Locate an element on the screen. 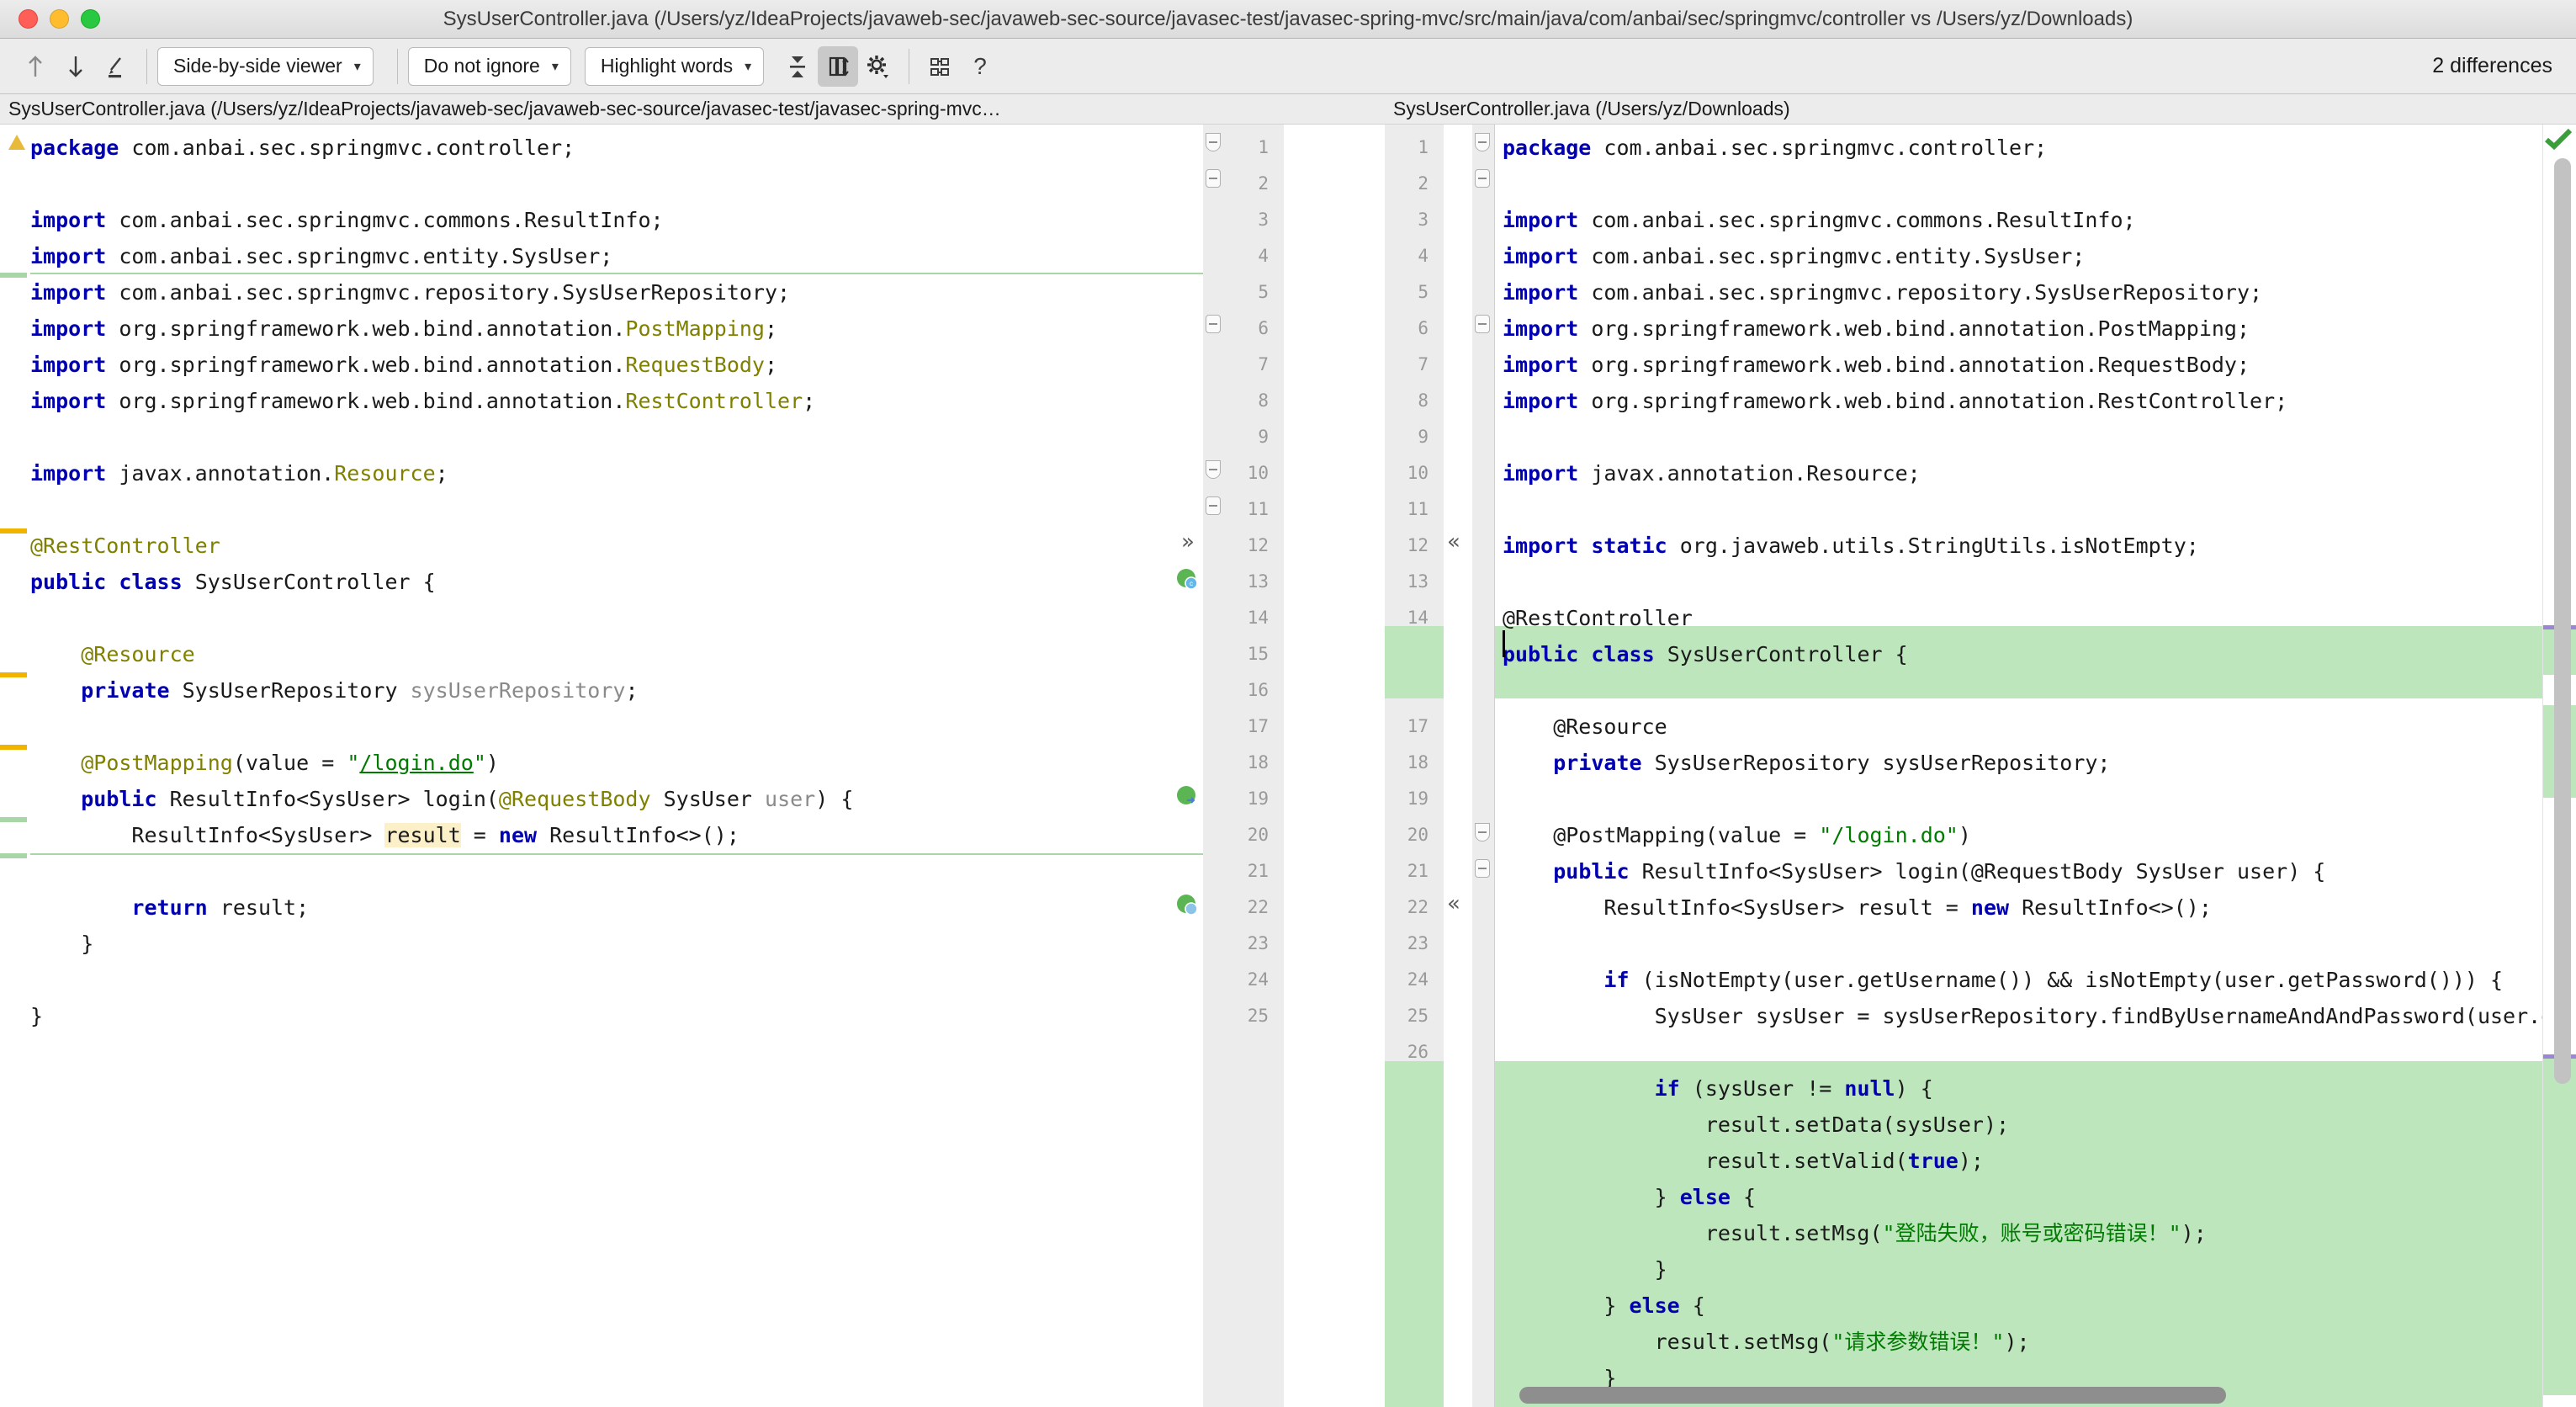 The width and height of the screenshot is (2576, 1407). highlight-mode-label: Highlight words is located at coordinates (667, 66).